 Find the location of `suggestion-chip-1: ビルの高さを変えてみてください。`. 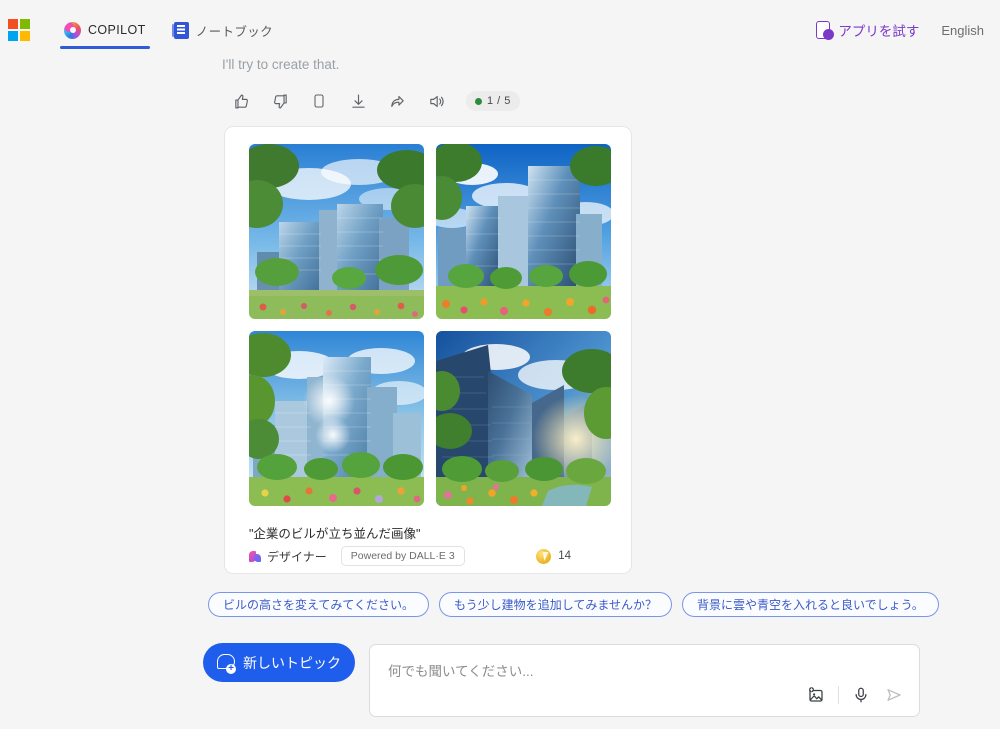

suggestion-chip-1: ビルの高さを変えてみてください。 is located at coordinates (319, 604).